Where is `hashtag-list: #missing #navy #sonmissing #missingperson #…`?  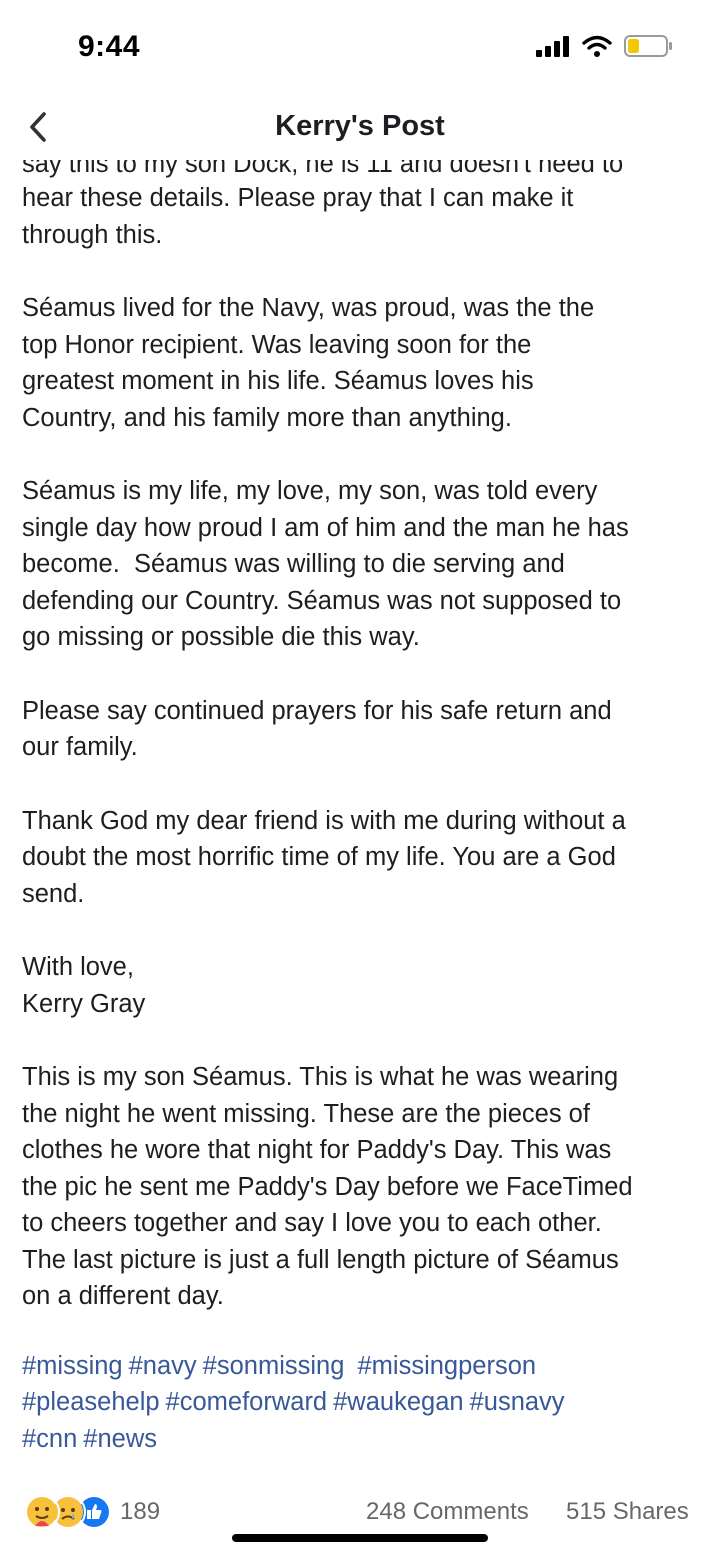
hashtag-list: #missing #navy #sonmissing #missingperson #… is located at coordinates (367, 1403).